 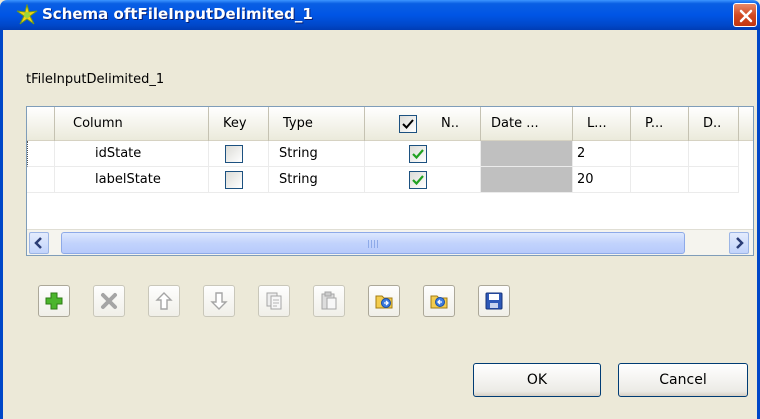 I want to click on cell-column: idState, so click(x=132, y=154).